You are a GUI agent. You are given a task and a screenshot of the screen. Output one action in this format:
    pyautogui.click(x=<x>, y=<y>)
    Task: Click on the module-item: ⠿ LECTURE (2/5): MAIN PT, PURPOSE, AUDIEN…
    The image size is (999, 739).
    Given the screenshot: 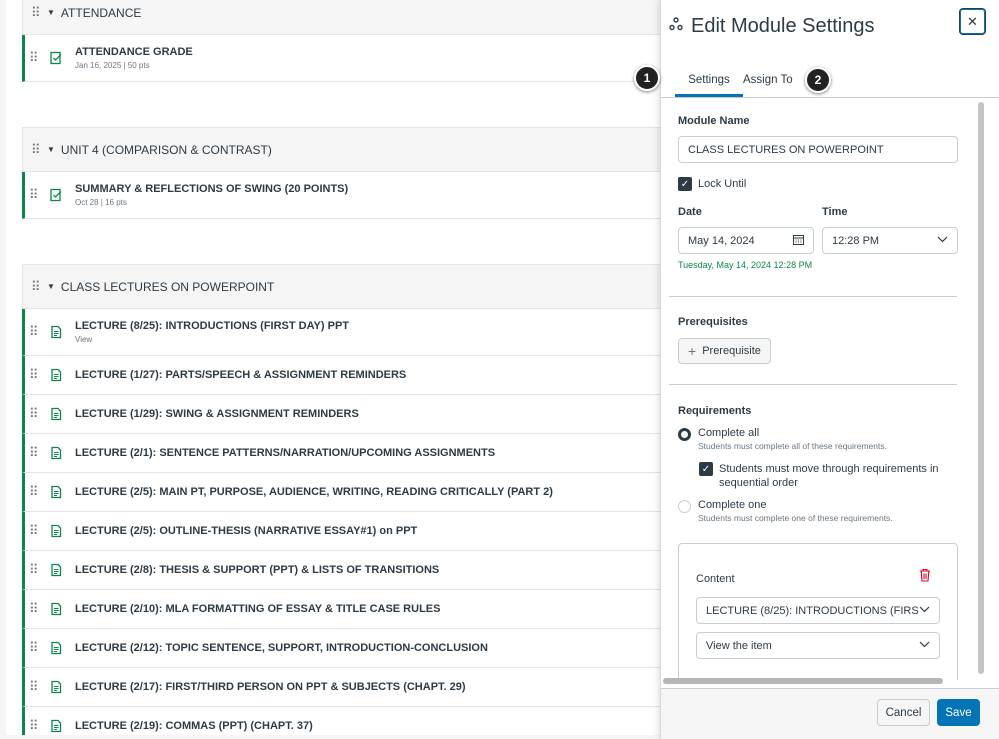 What is the action you would take?
    pyautogui.click(x=352, y=492)
    